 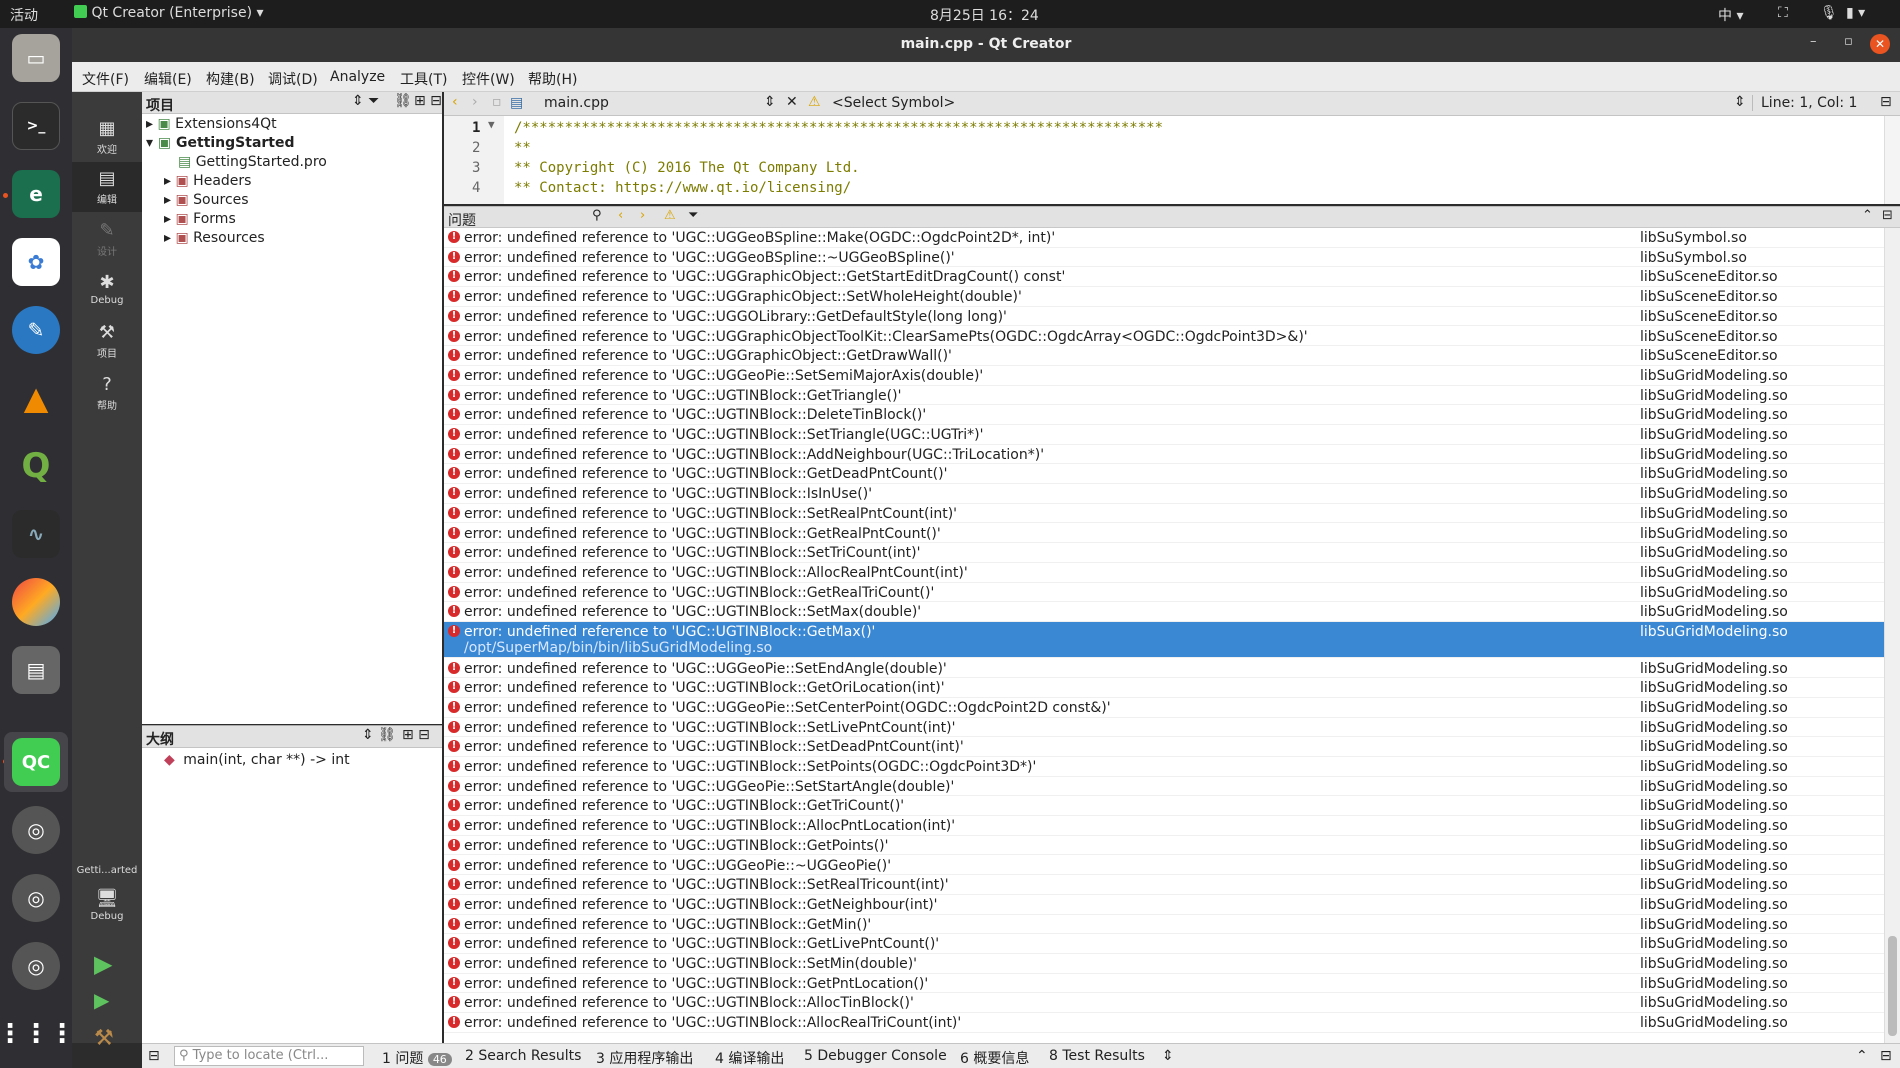 What do you see at coordinates (576, 103) in the screenshot?
I see `file-selector: main.cpp` at bounding box center [576, 103].